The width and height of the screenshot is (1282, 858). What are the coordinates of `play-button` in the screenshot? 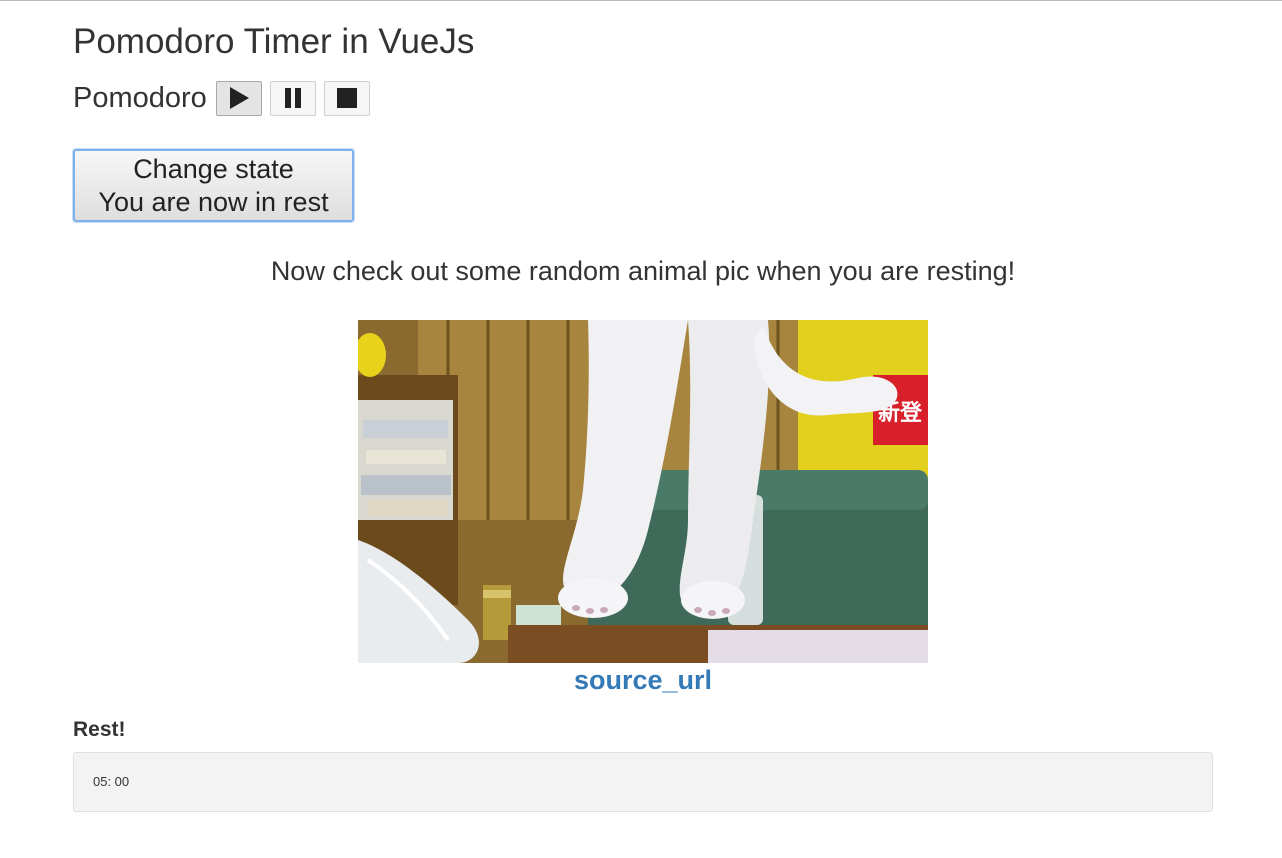 It's located at (238, 98).